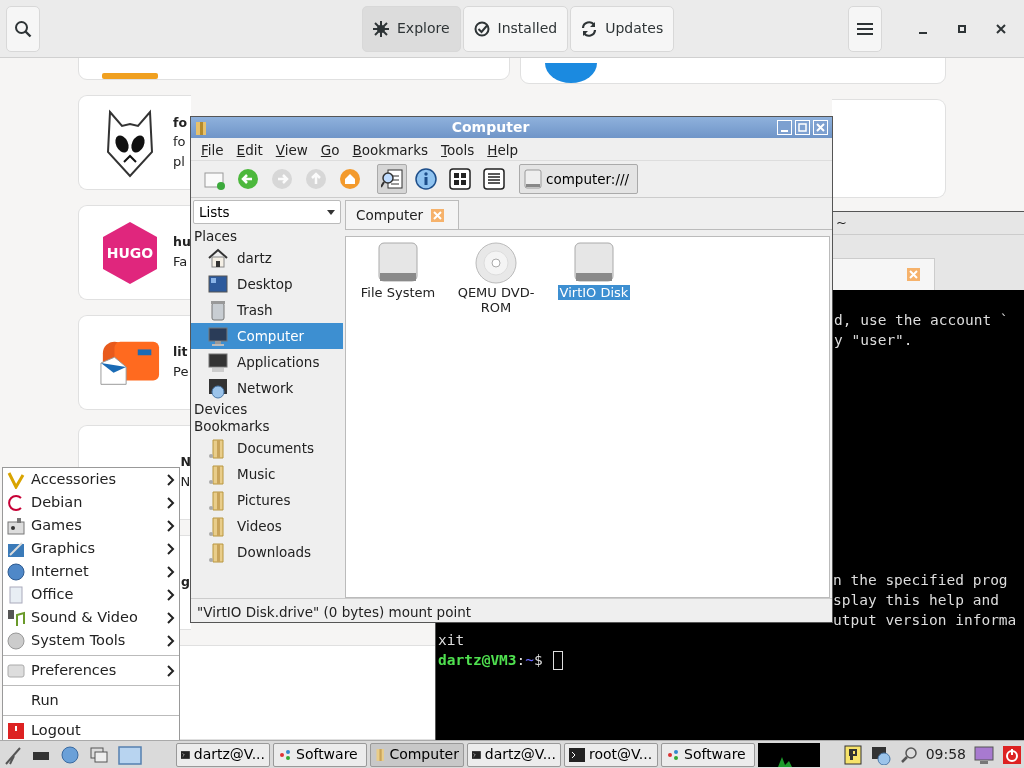 The image size is (1024, 768). I want to click on menu-item: Run, so click(91, 700).